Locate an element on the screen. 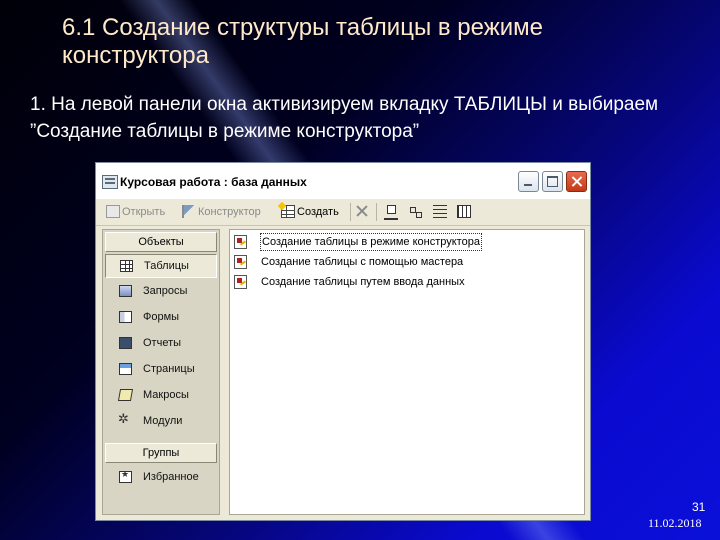 The width and height of the screenshot is (720, 540). module-icon is located at coordinates (125, 419).